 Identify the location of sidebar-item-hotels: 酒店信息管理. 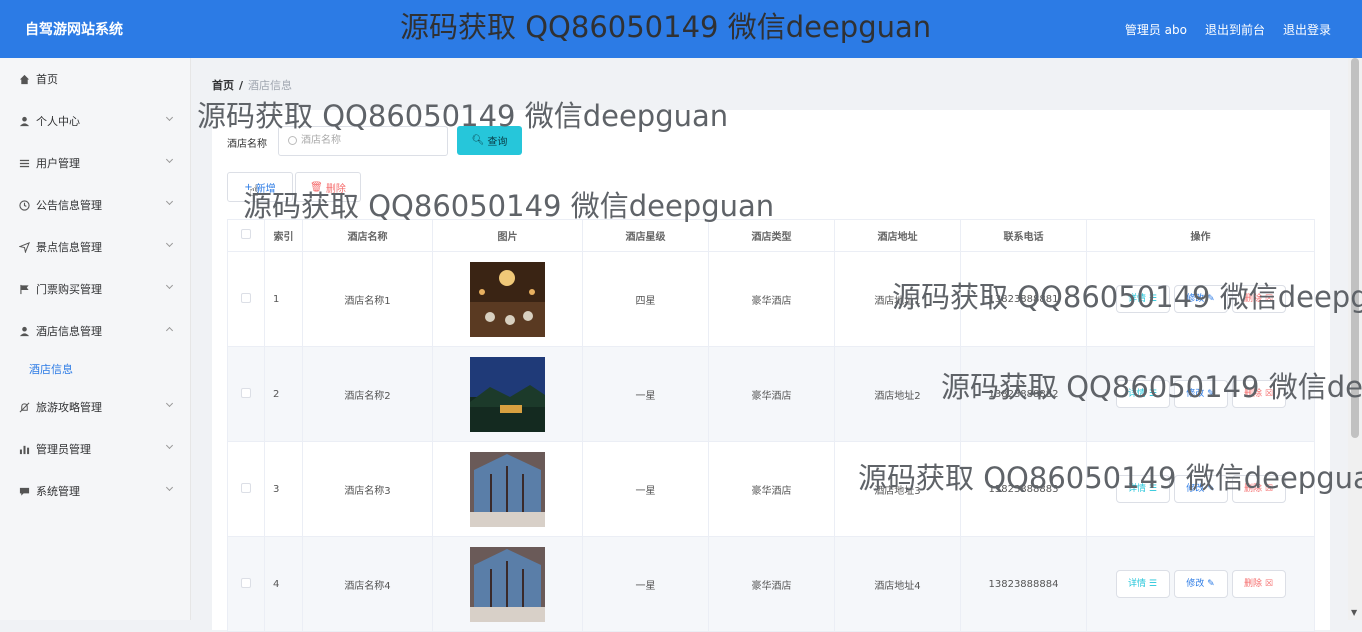
(95, 331).